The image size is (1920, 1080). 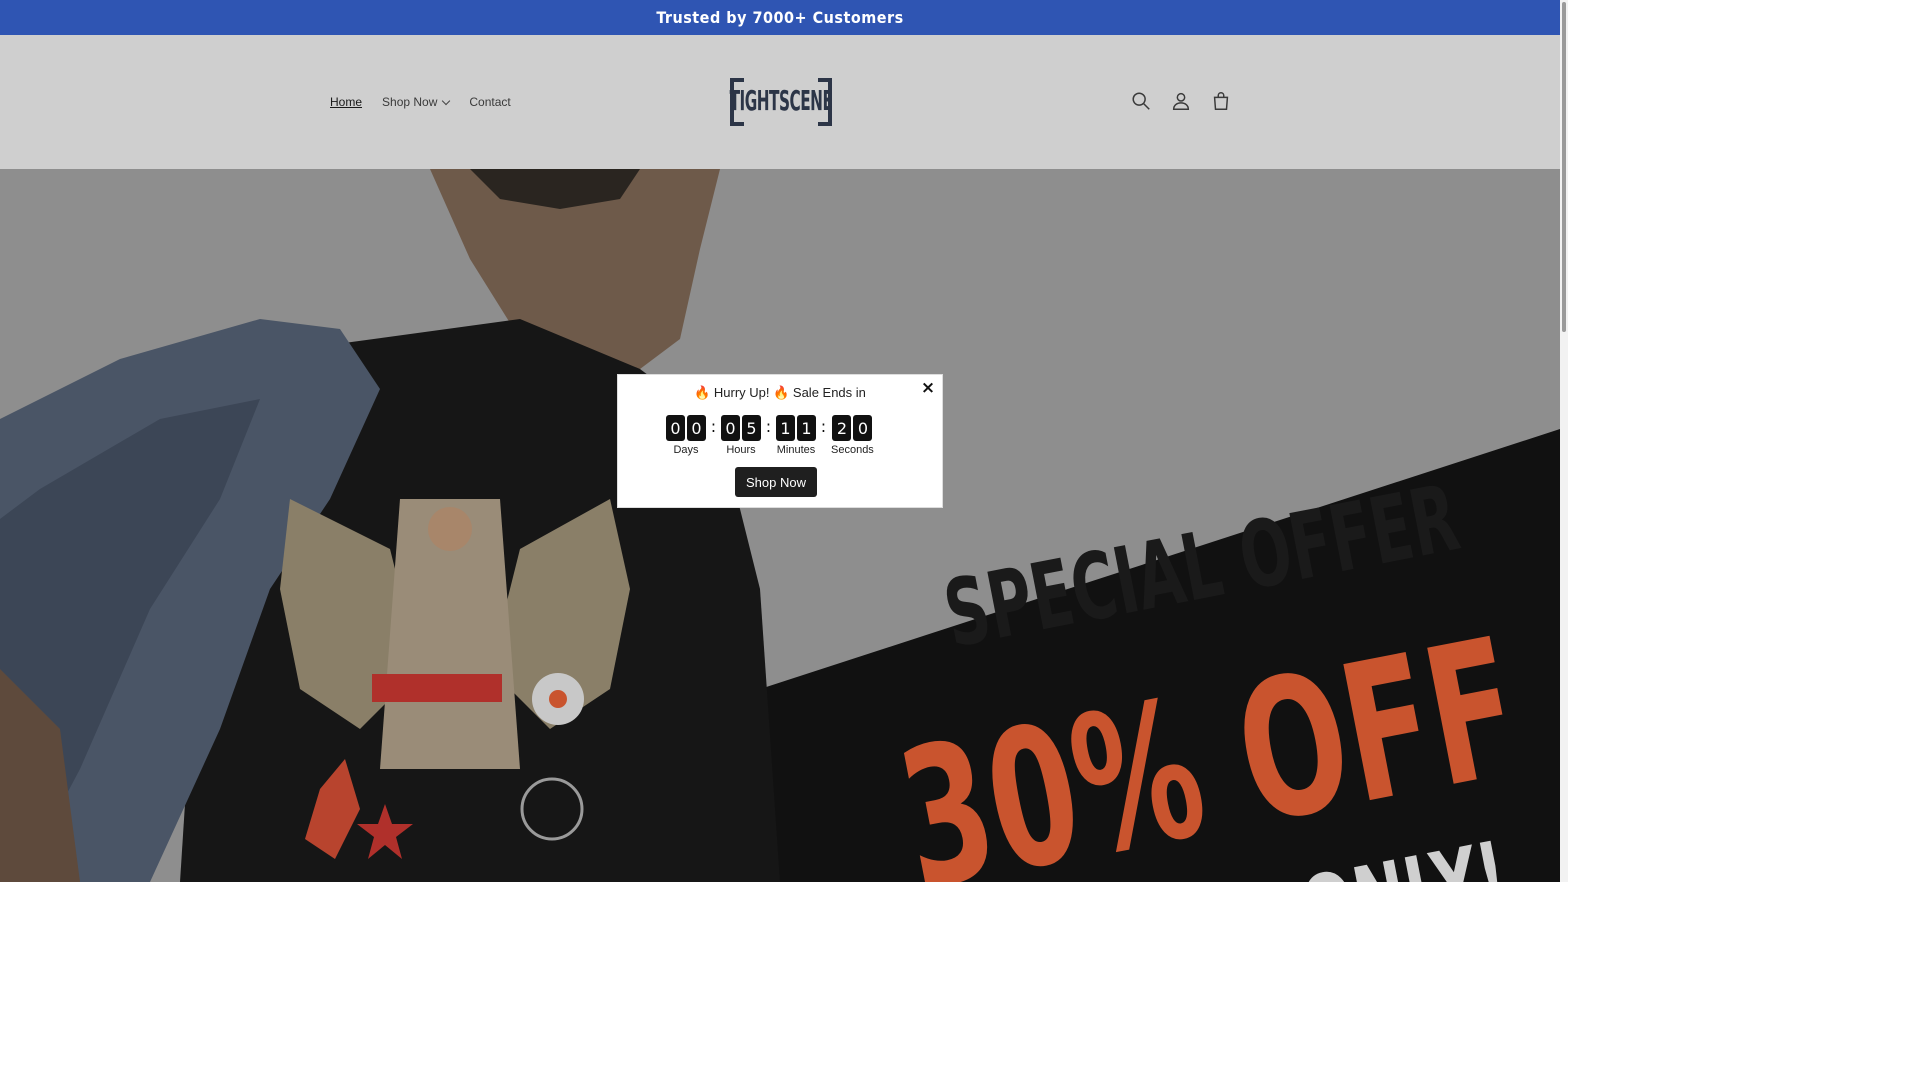 I want to click on nav-shop-now-link: Shop Now, so click(x=416, y=102).